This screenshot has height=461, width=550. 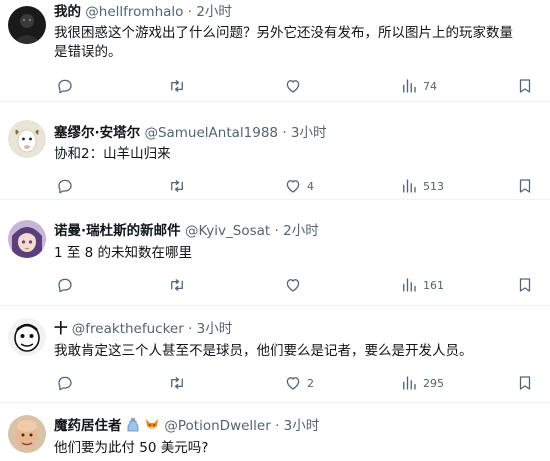 I want to click on views-button: 513, so click(x=422, y=186).